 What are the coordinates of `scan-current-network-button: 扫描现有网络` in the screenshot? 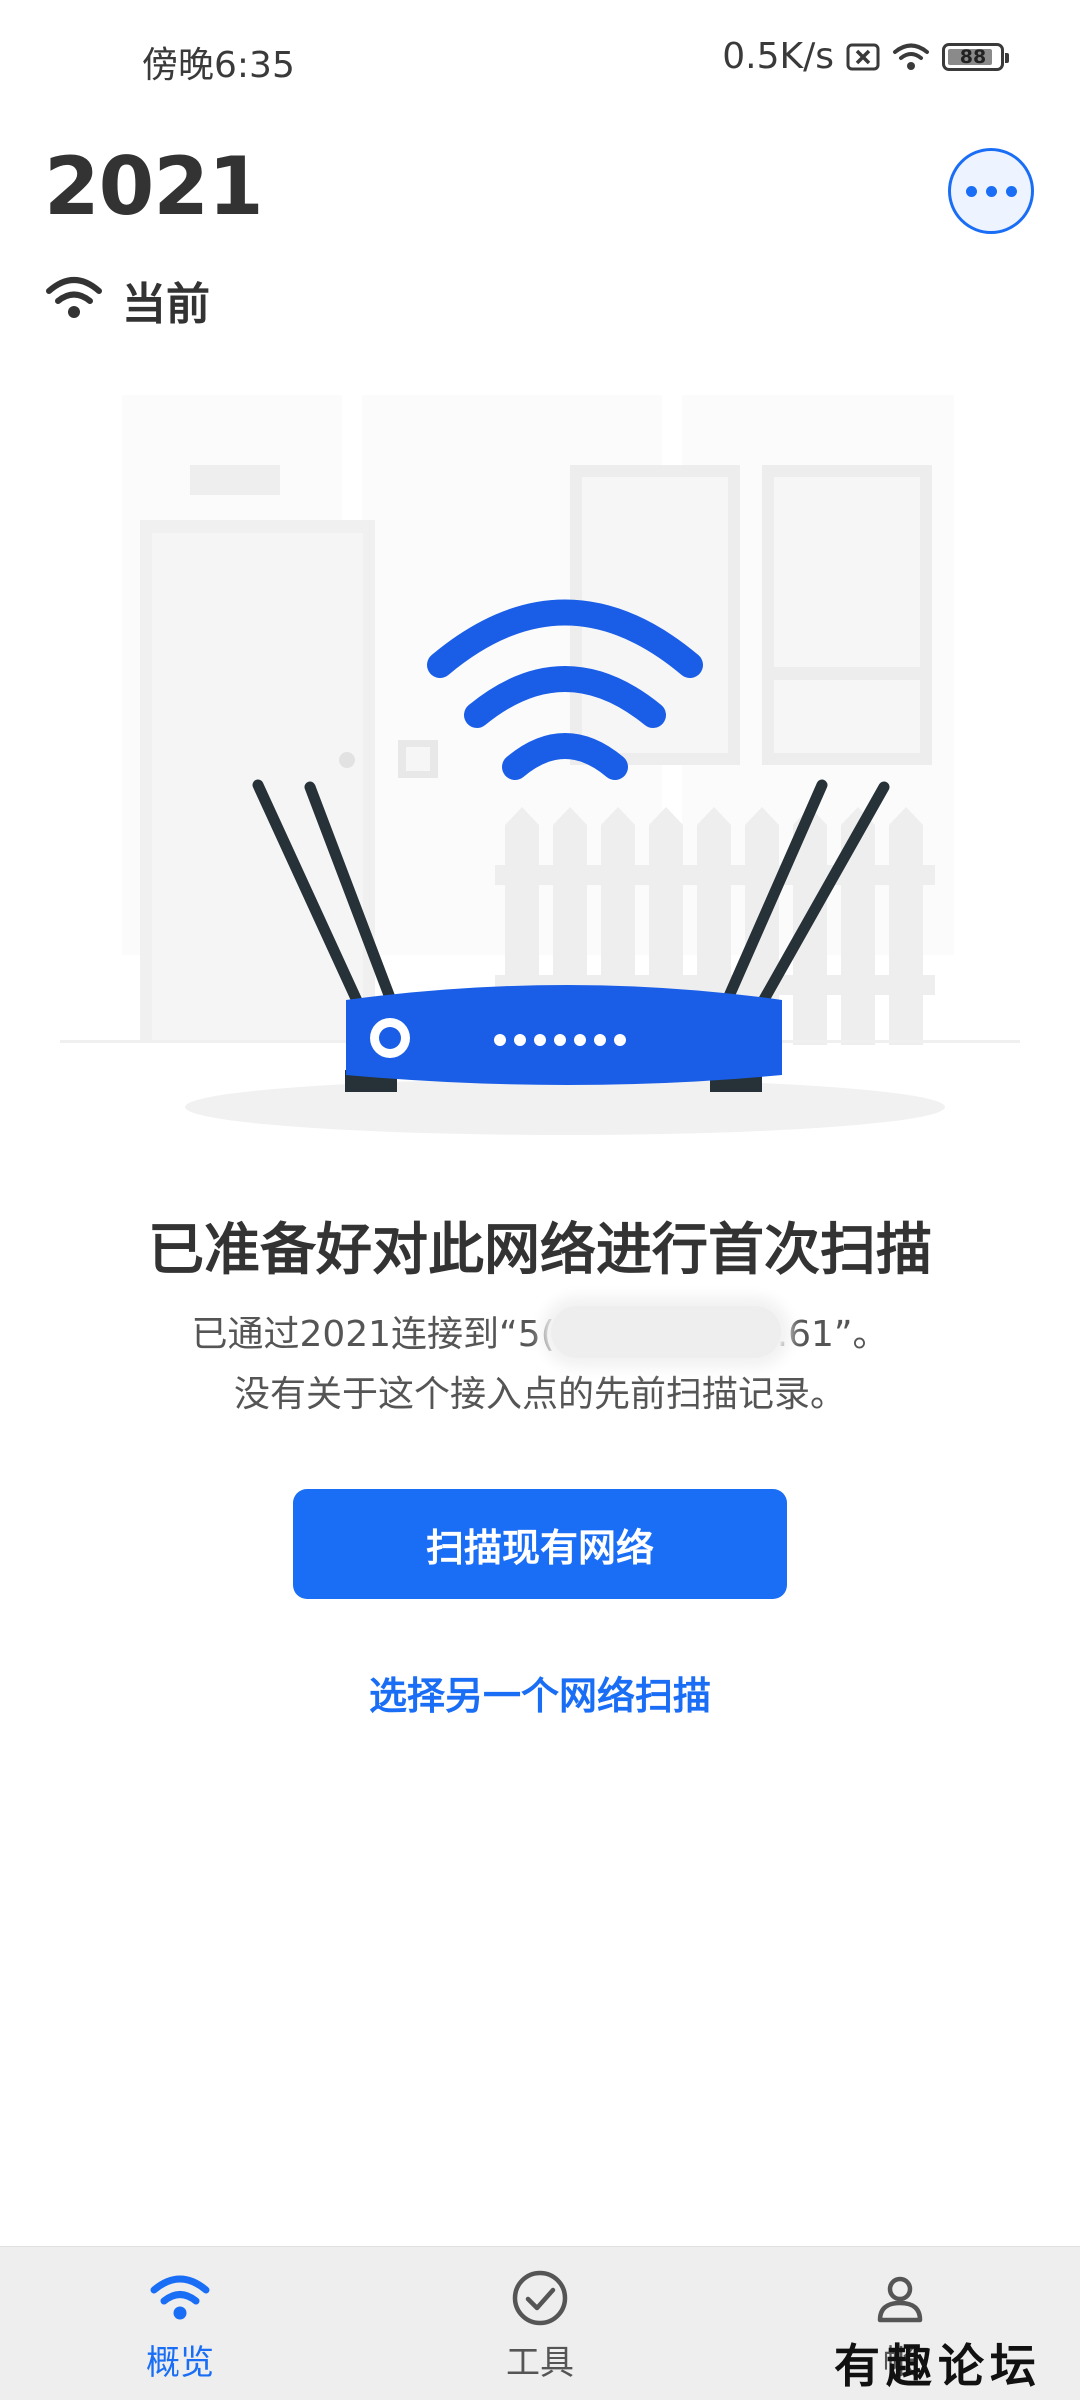 It's located at (540, 1544).